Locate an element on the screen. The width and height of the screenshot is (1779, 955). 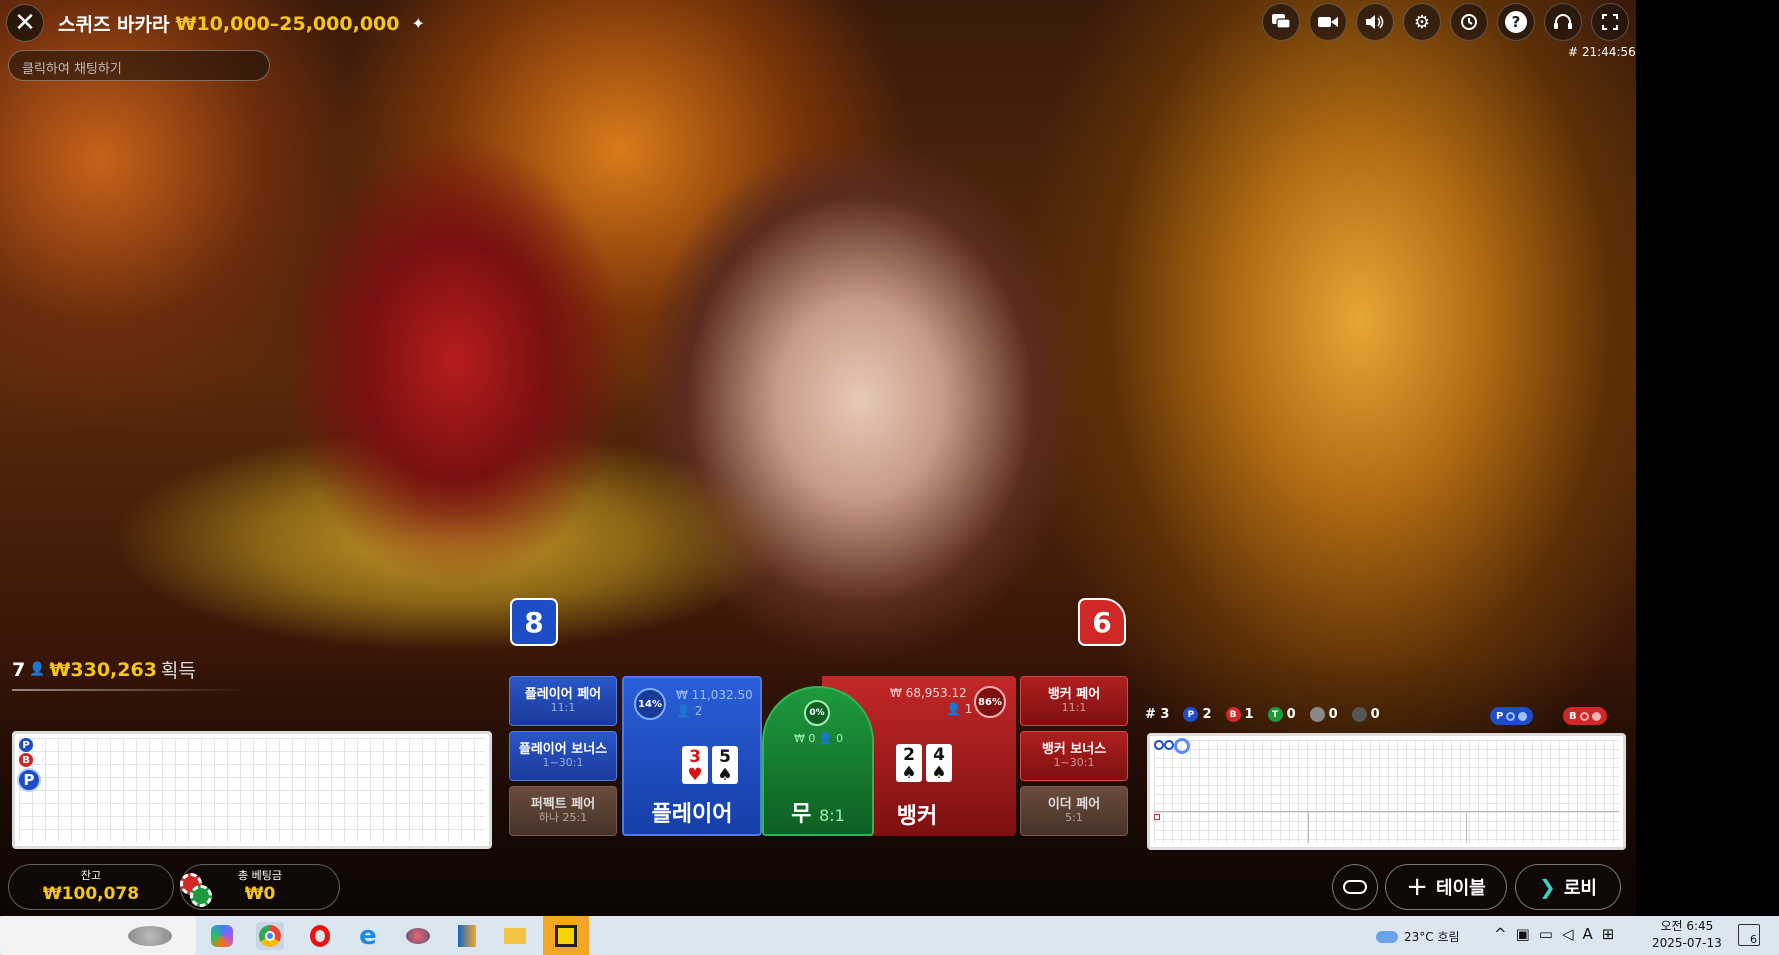
sticky-app-icon is located at coordinates (566, 935).